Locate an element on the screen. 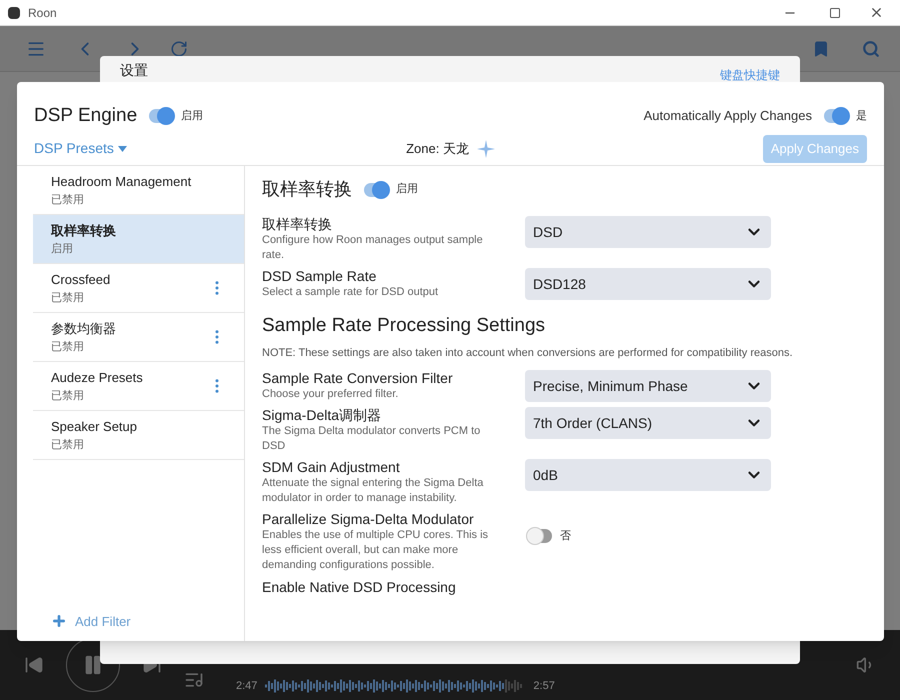  setting-label: Parallelize Sigma-Delta Modulator is located at coordinates (368, 519).